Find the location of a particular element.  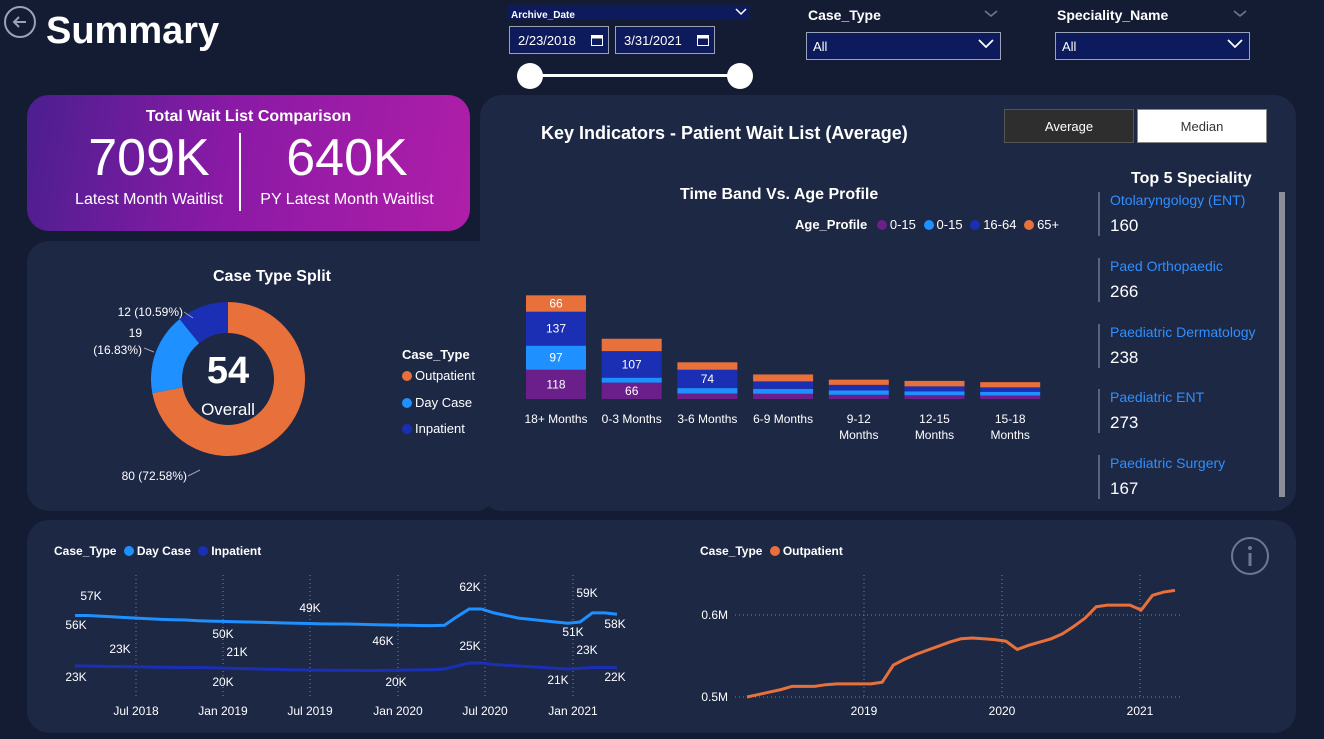

legend-item: Outpatient is located at coordinates (806, 551).